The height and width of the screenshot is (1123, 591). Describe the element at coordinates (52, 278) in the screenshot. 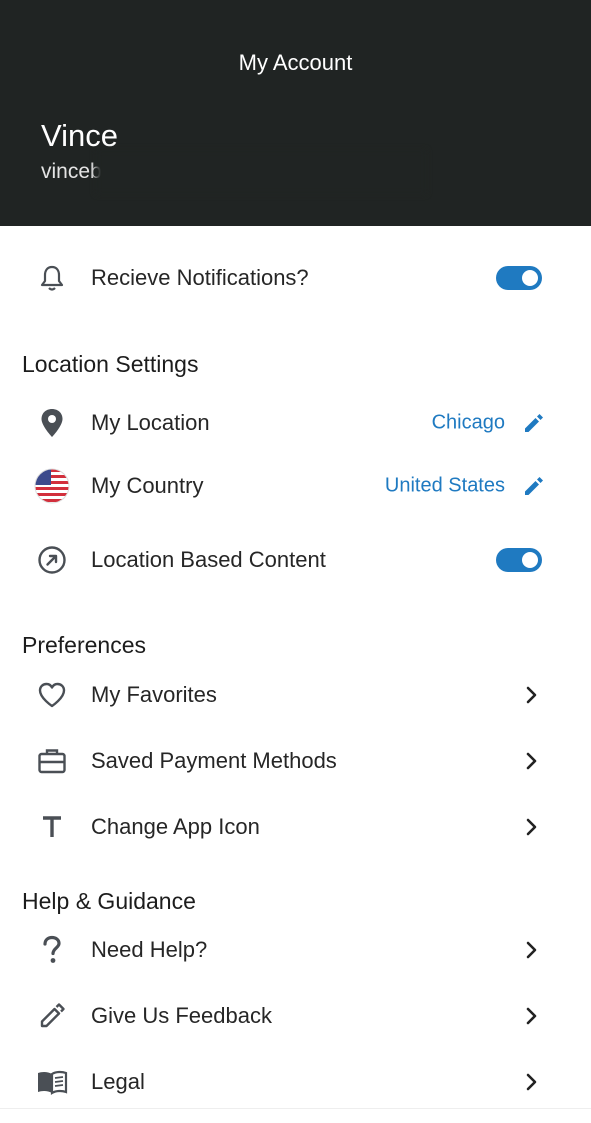

I see `bell-icon` at that location.